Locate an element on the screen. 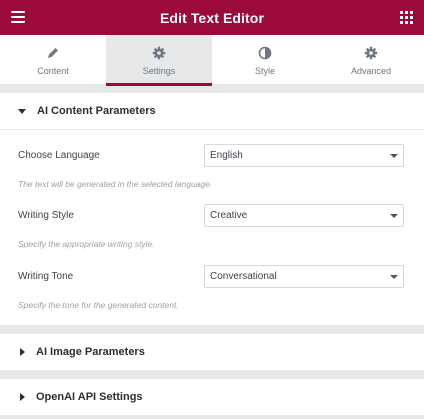 The height and width of the screenshot is (419, 424). writing-style-select: Creative is located at coordinates (304, 215).